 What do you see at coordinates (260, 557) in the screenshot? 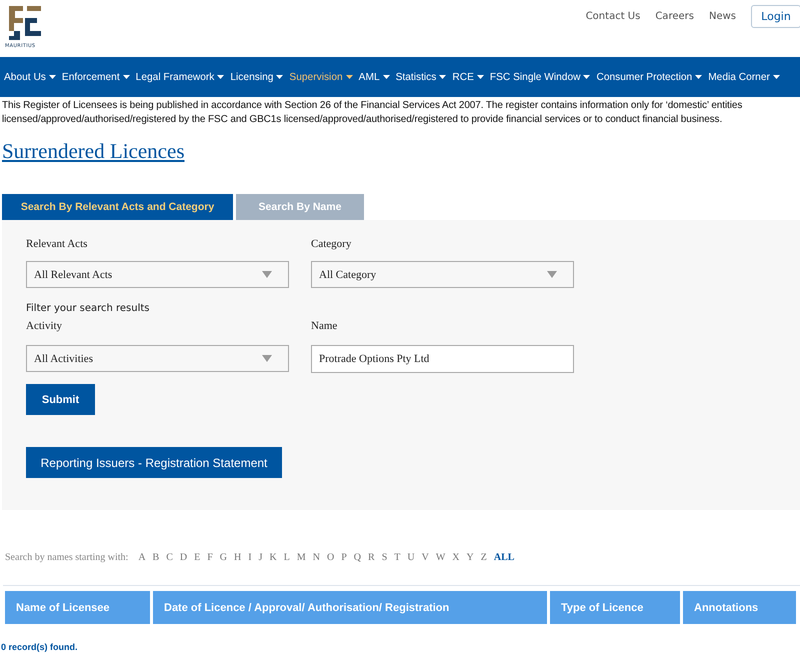
I see `letter-link: J` at bounding box center [260, 557].